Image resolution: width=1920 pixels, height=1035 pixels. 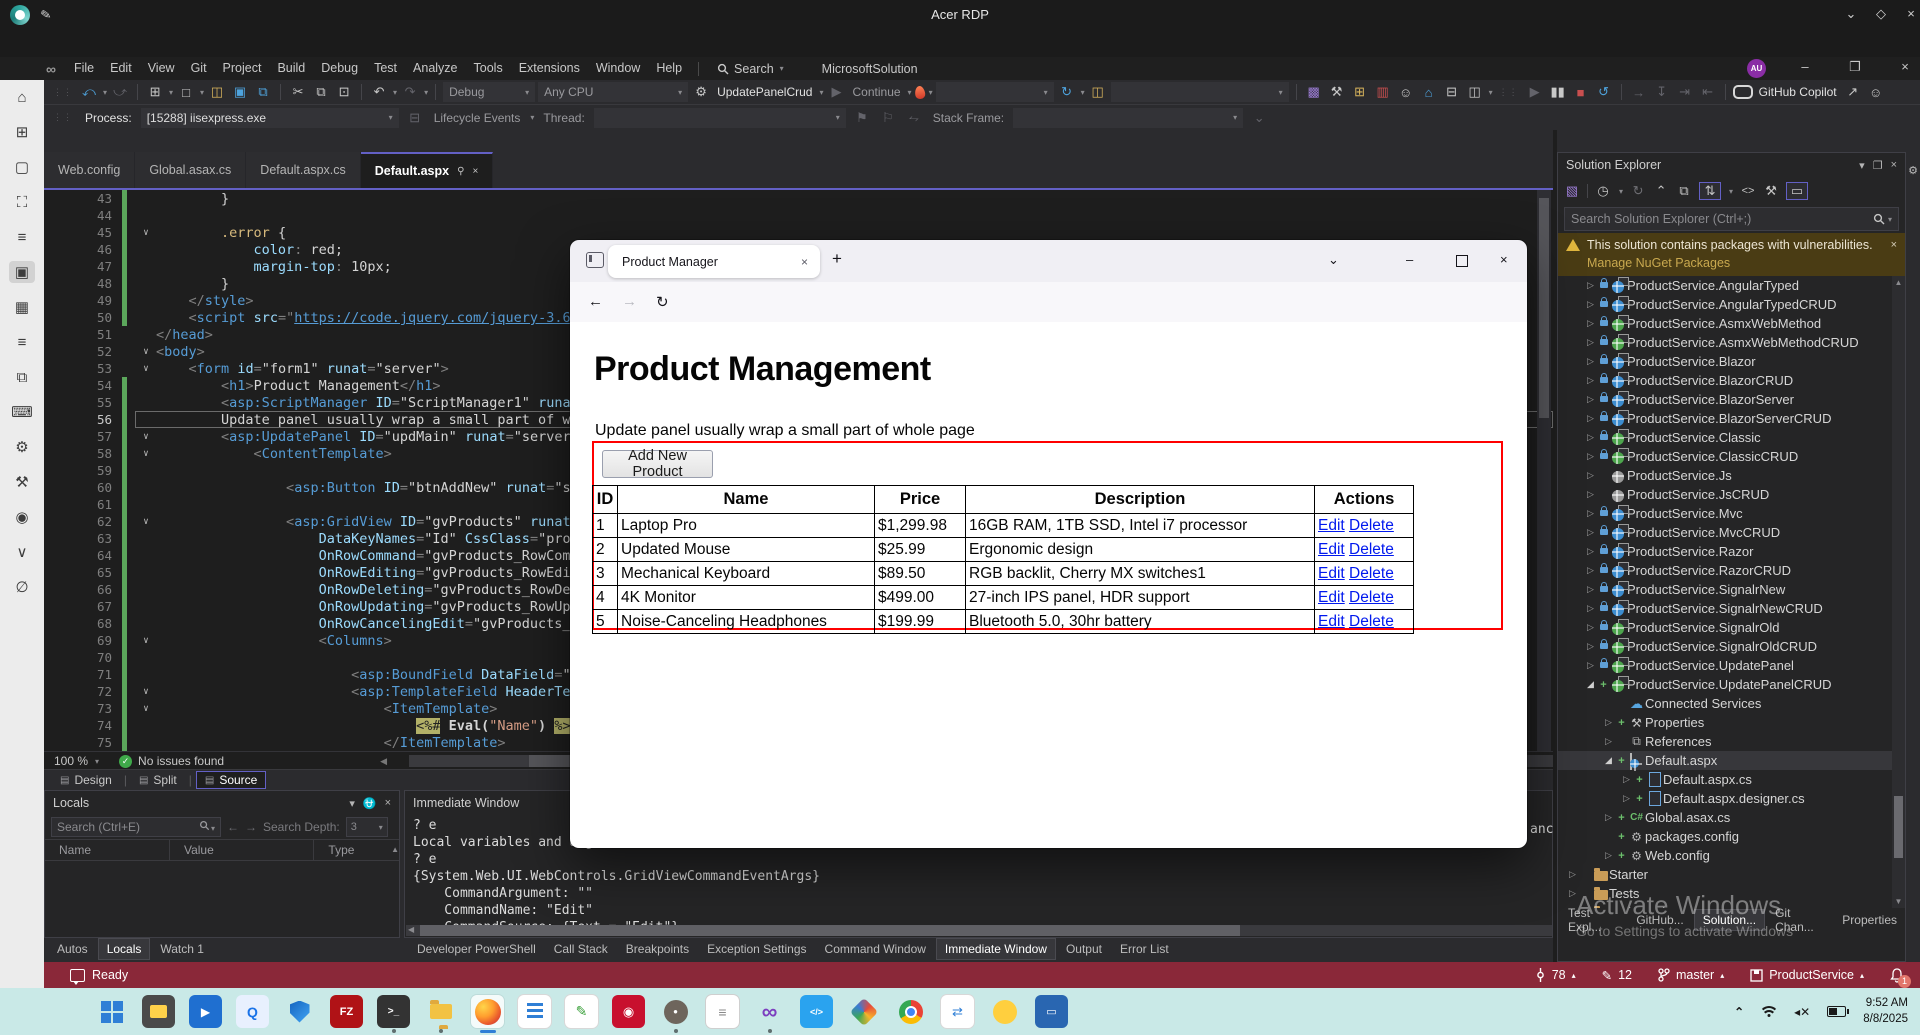 What do you see at coordinates (1661, 191) in the screenshot?
I see `collapse-all-icon: ⌃` at bounding box center [1661, 191].